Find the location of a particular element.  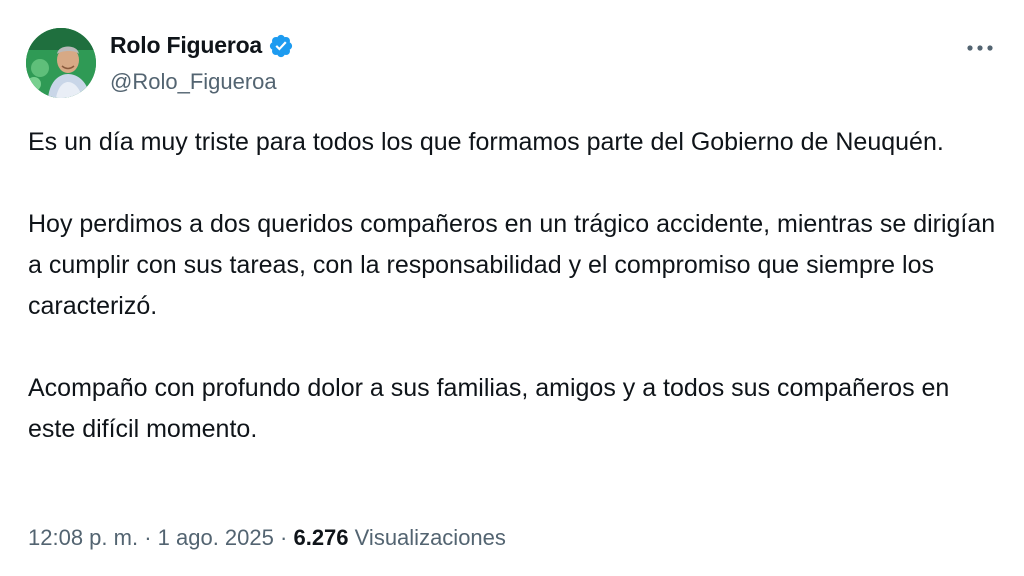

more-options-button is located at coordinates (980, 48).